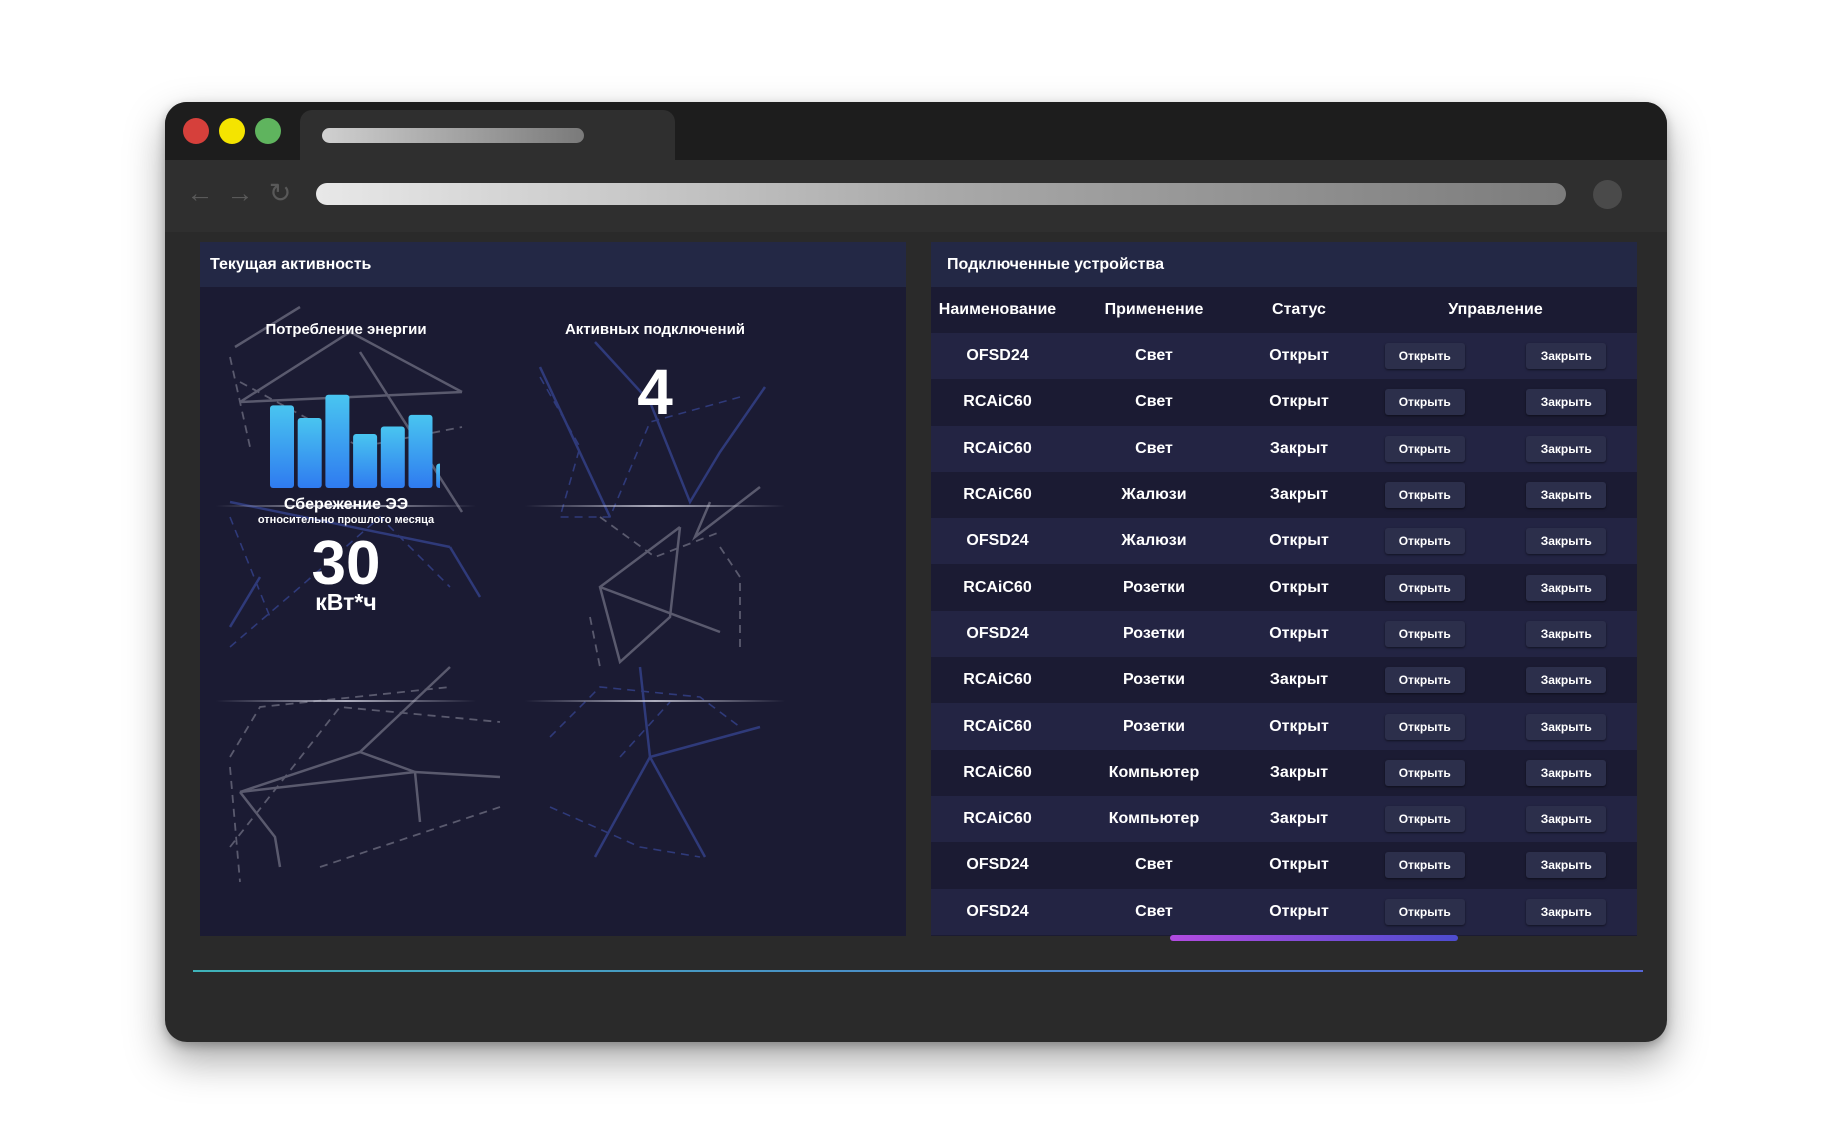 The image size is (1822, 1139). Describe the element at coordinates (1284, 865) in the screenshot. I see `table-row: OFSD24 Свет Открыт Открыть Закрыть` at that location.